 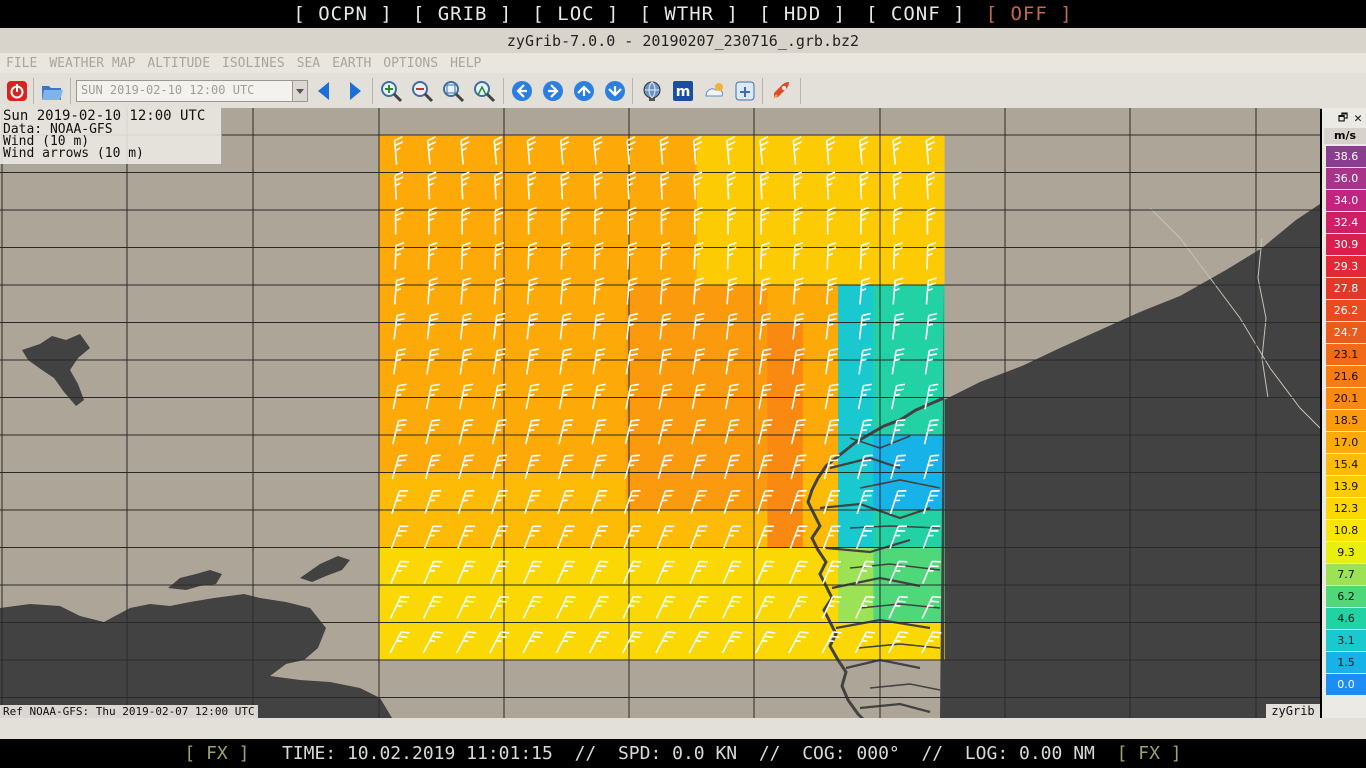 I want to click on zoom-fit-icon, so click(x=453, y=91).